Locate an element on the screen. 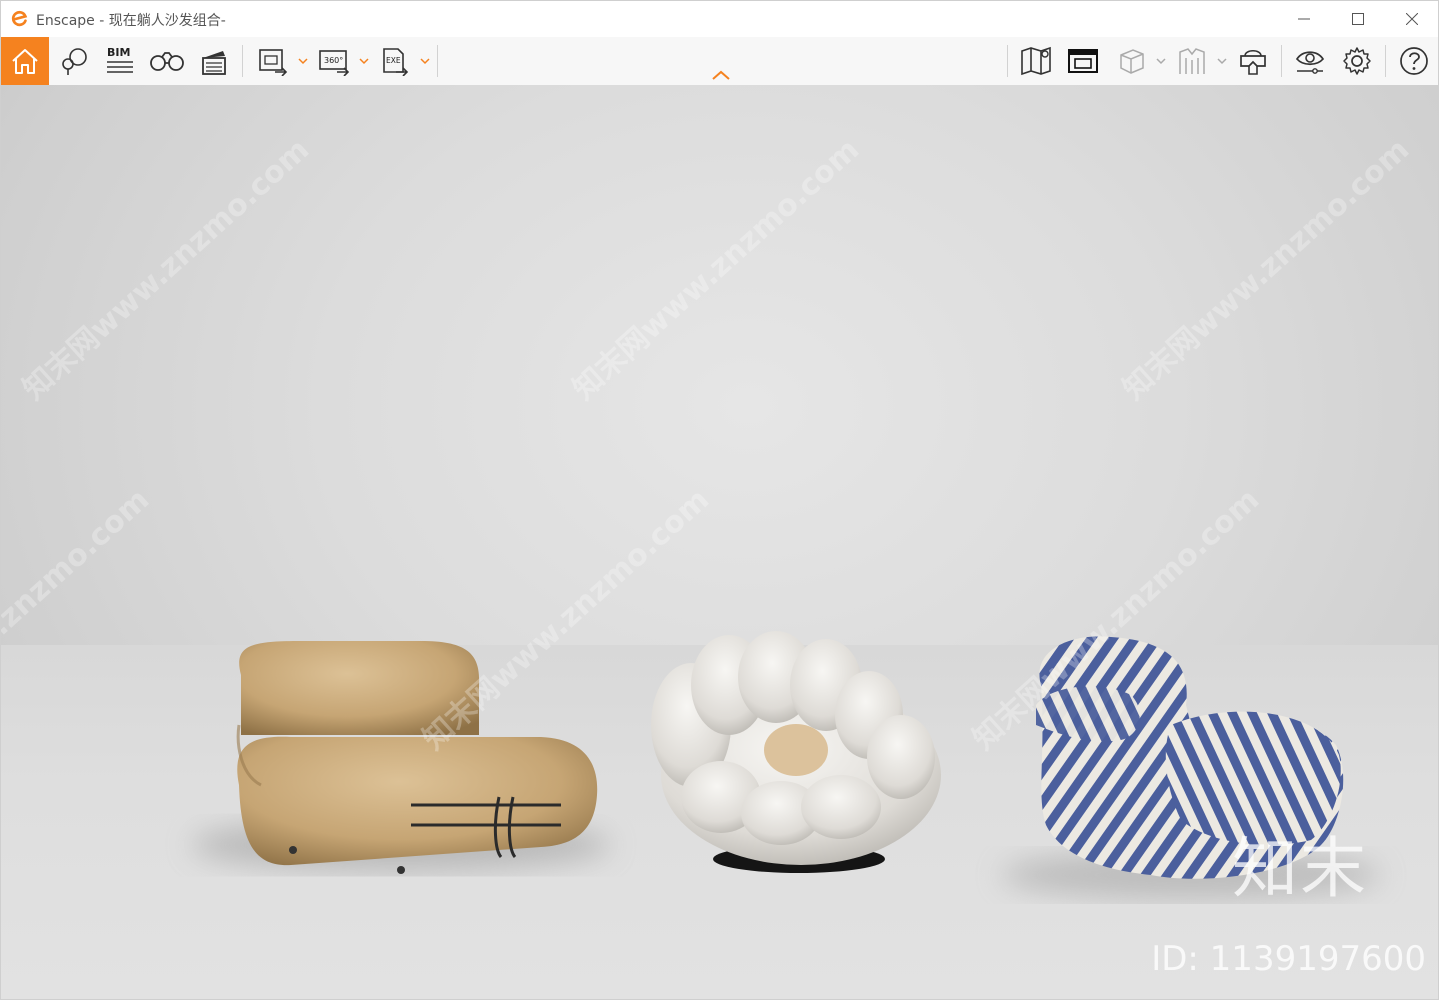  views-button is located at coordinates (73, 61).